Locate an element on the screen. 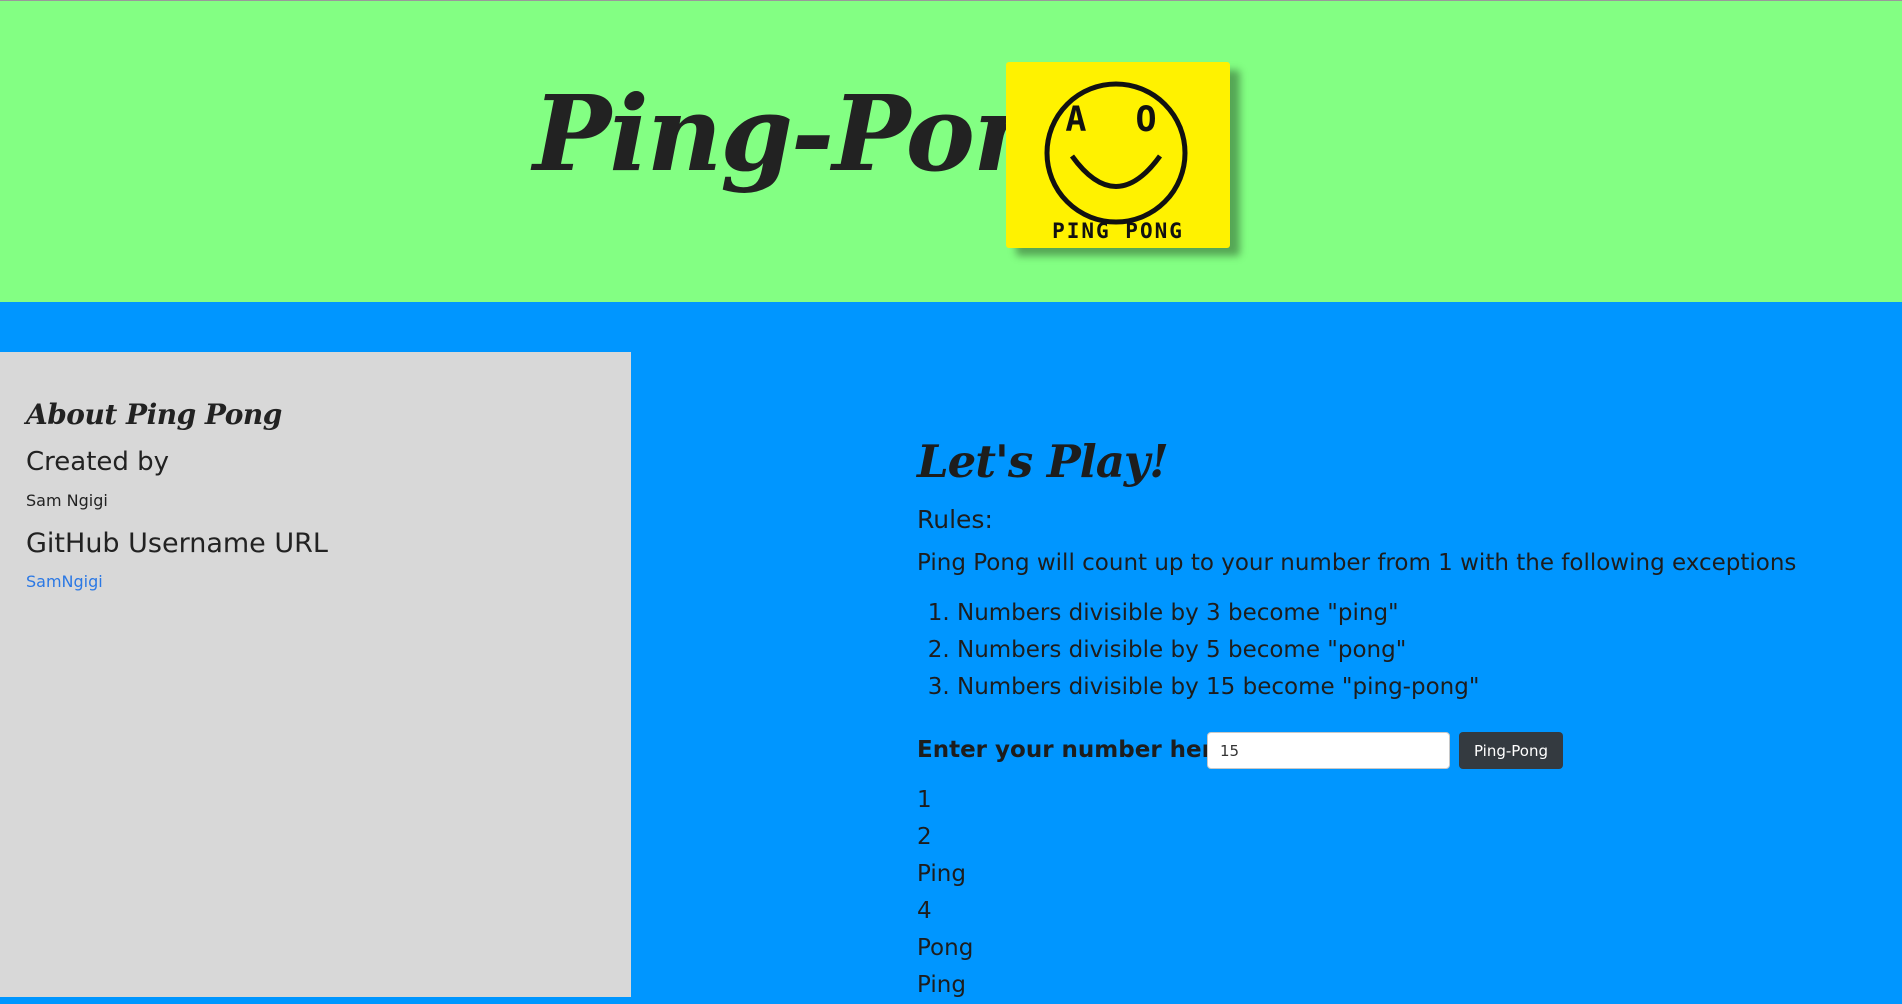 Image resolution: width=1902 pixels, height=1004 pixels. logo-eyes-text: A O is located at coordinates (1118, 120).